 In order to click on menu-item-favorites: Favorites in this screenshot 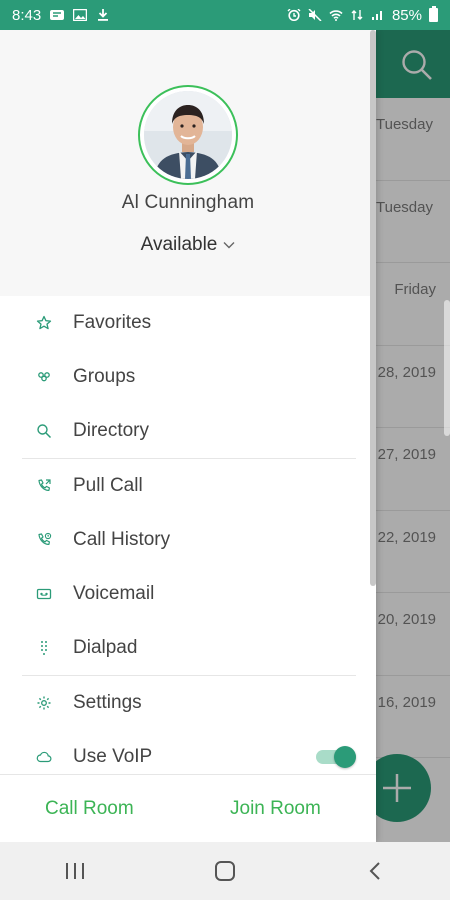, I will do `click(189, 323)`.